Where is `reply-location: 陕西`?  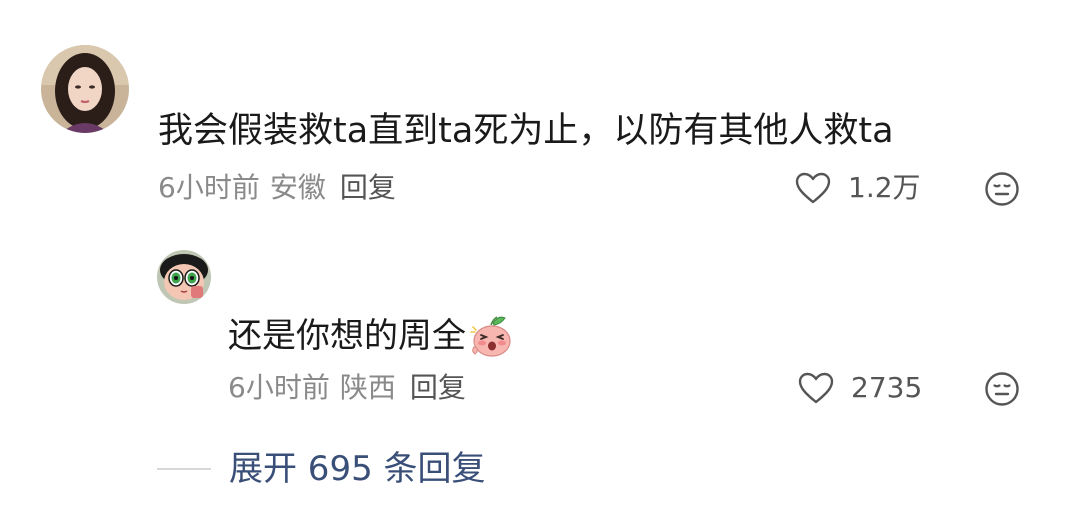 reply-location: 陕西 is located at coordinates (367, 387).